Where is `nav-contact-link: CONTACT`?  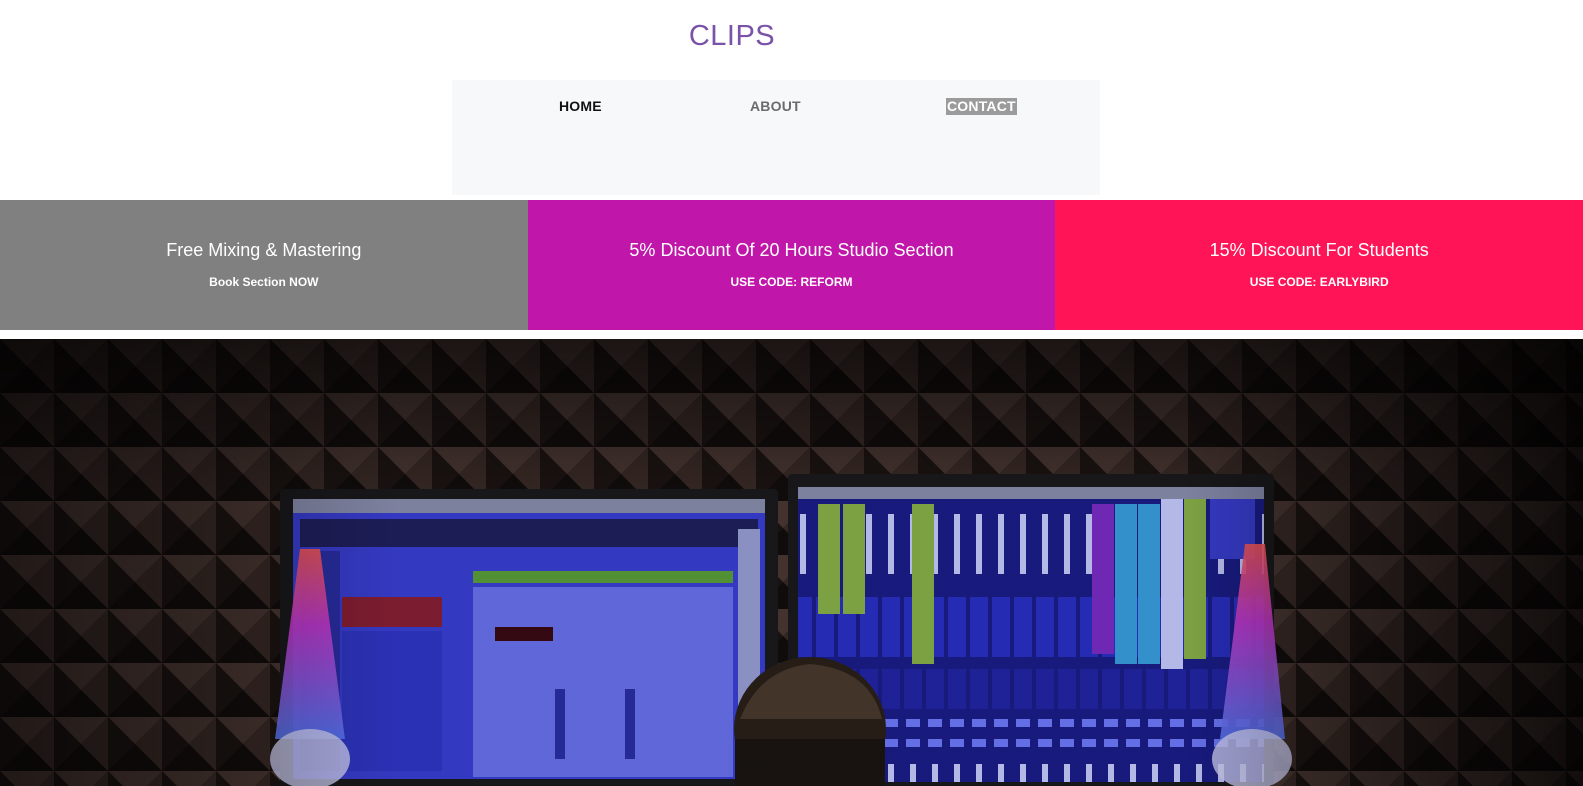 nav-contact-link: CONTACT is located at coordinates (981, 106).